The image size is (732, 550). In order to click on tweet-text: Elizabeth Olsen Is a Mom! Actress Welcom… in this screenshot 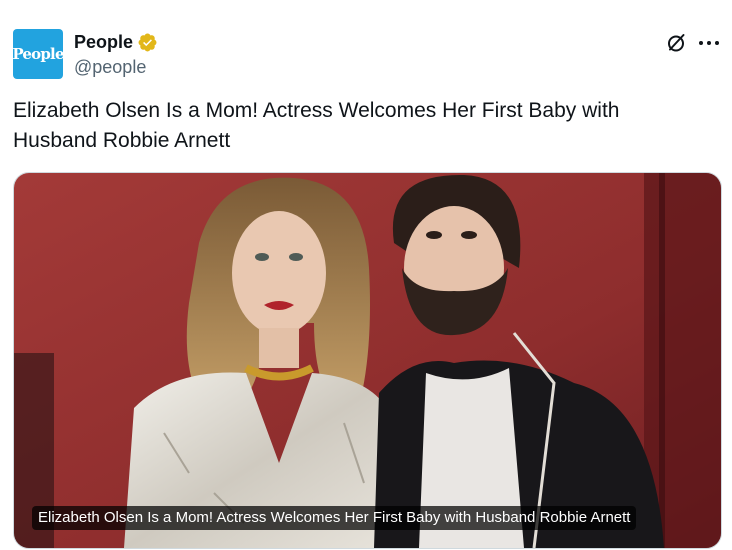, I will do `click(316, 125)`.